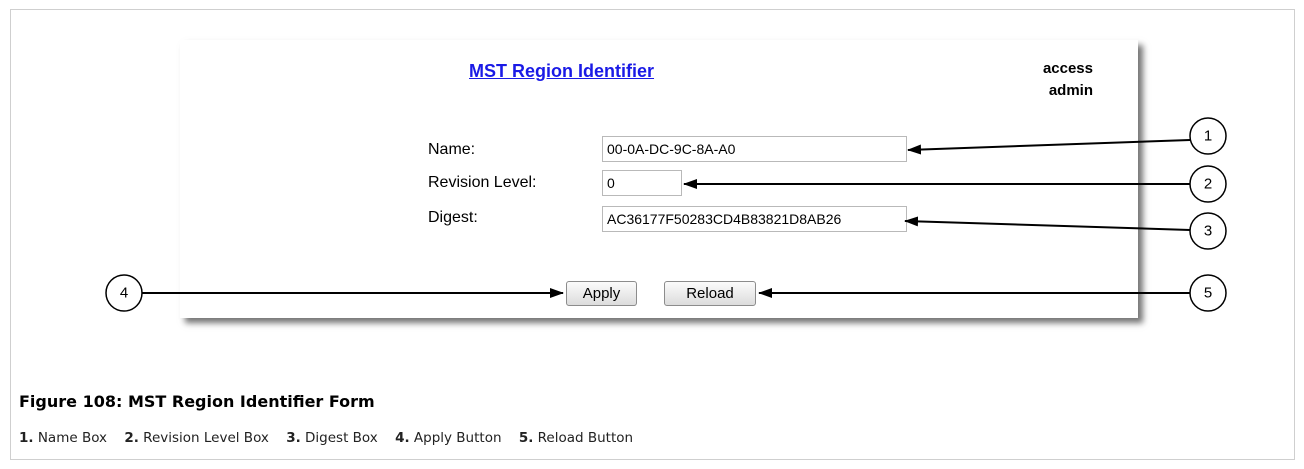  Describe the element at coordinates (293, 438) in the screenshot. I see `legend-number: 3.` at that location.